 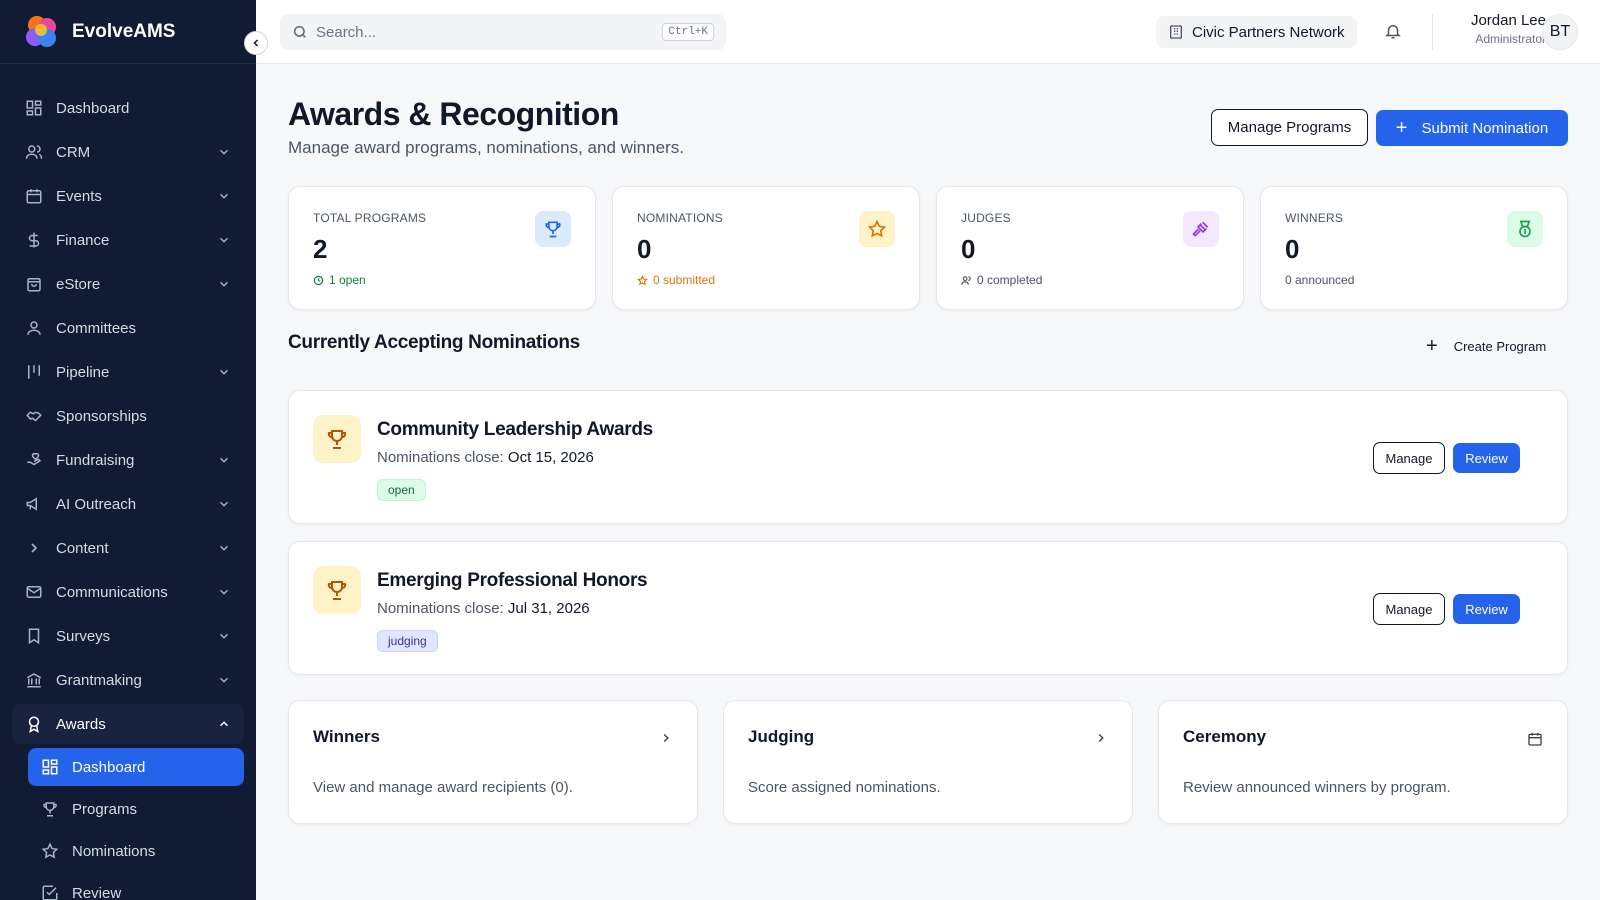 What do you see at coordinates (1472, 128) in the screenshot?
I see `submit-nomination-button: + Submit Nomination` at bounding box center [1472, 128].